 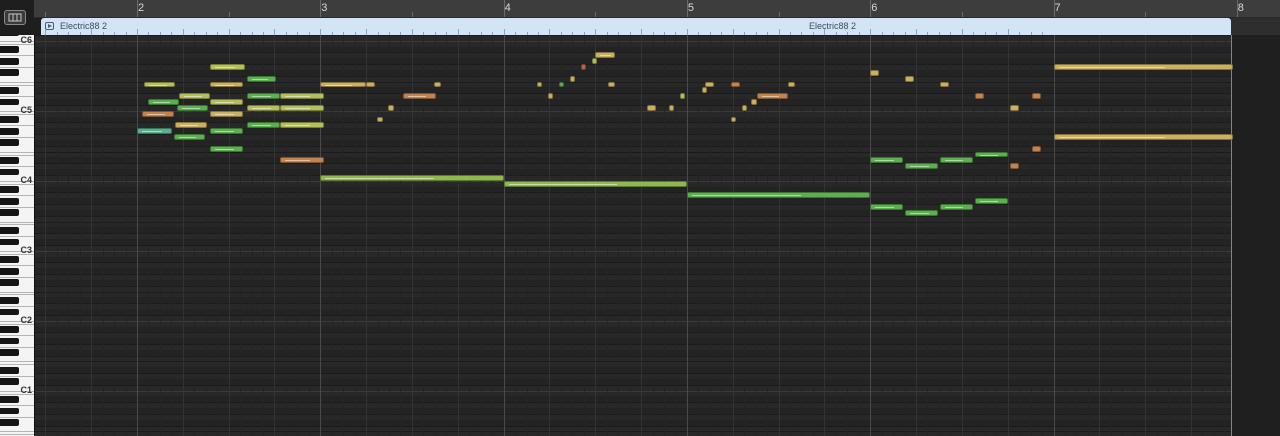 I want to click on keyboard-toggle-button, so click(x=15, y=17).